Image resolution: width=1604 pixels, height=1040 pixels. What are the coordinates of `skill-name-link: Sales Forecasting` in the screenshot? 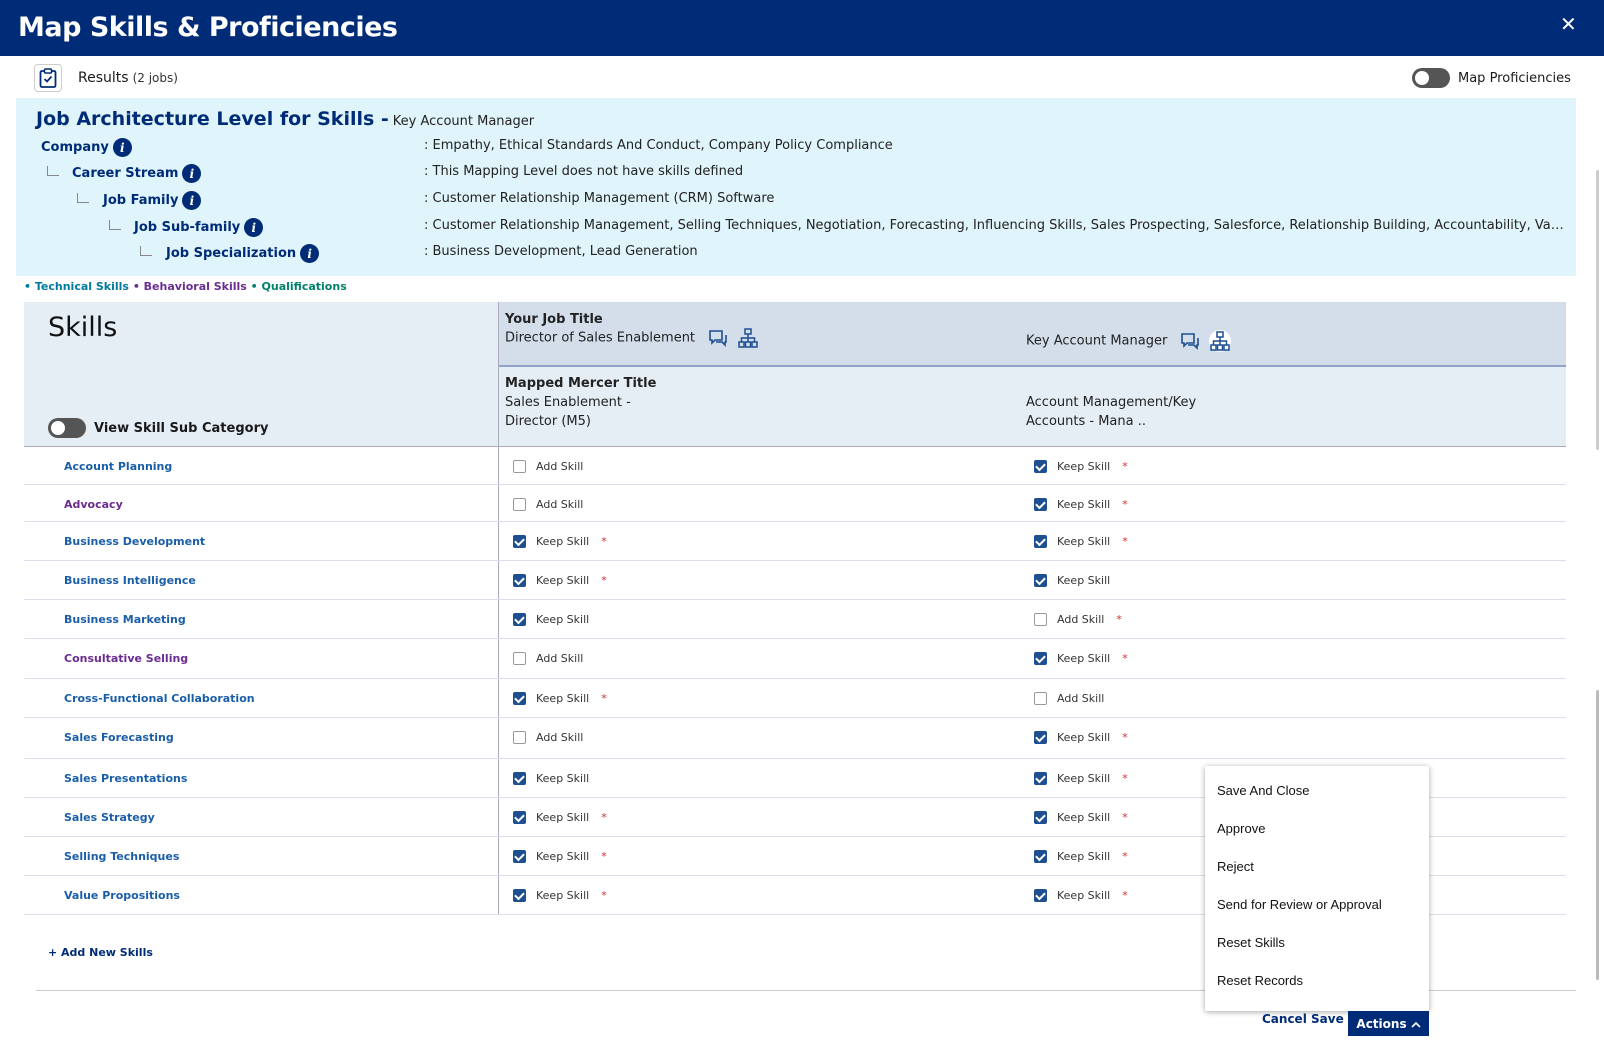 It's located at (119, 737).